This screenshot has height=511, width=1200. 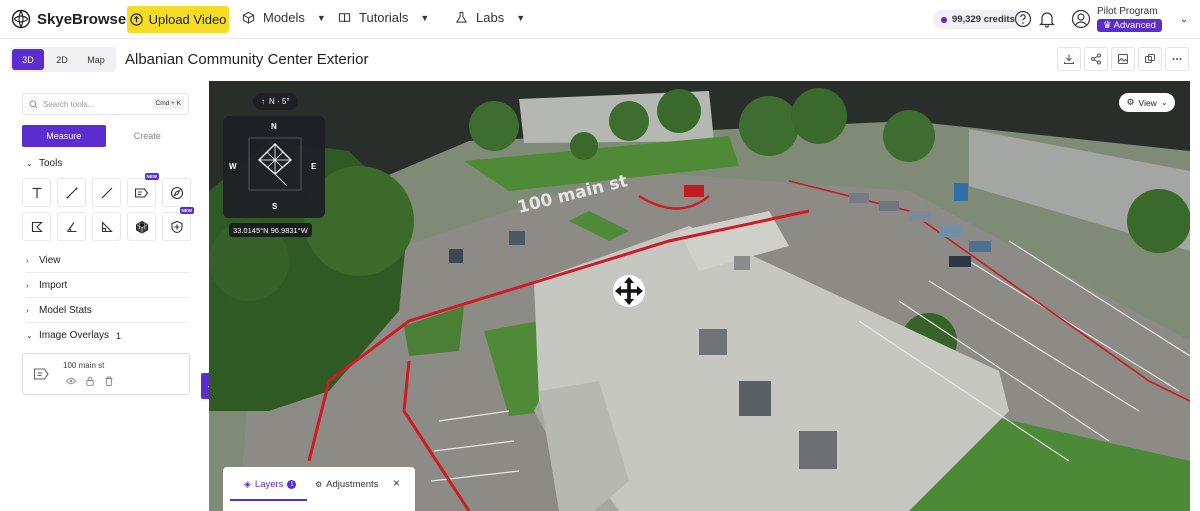 What do you see at coordinates (21, 19) in the screenshot?
I see `skyebrowse-logo-icon` at bounding box center [21, 19].